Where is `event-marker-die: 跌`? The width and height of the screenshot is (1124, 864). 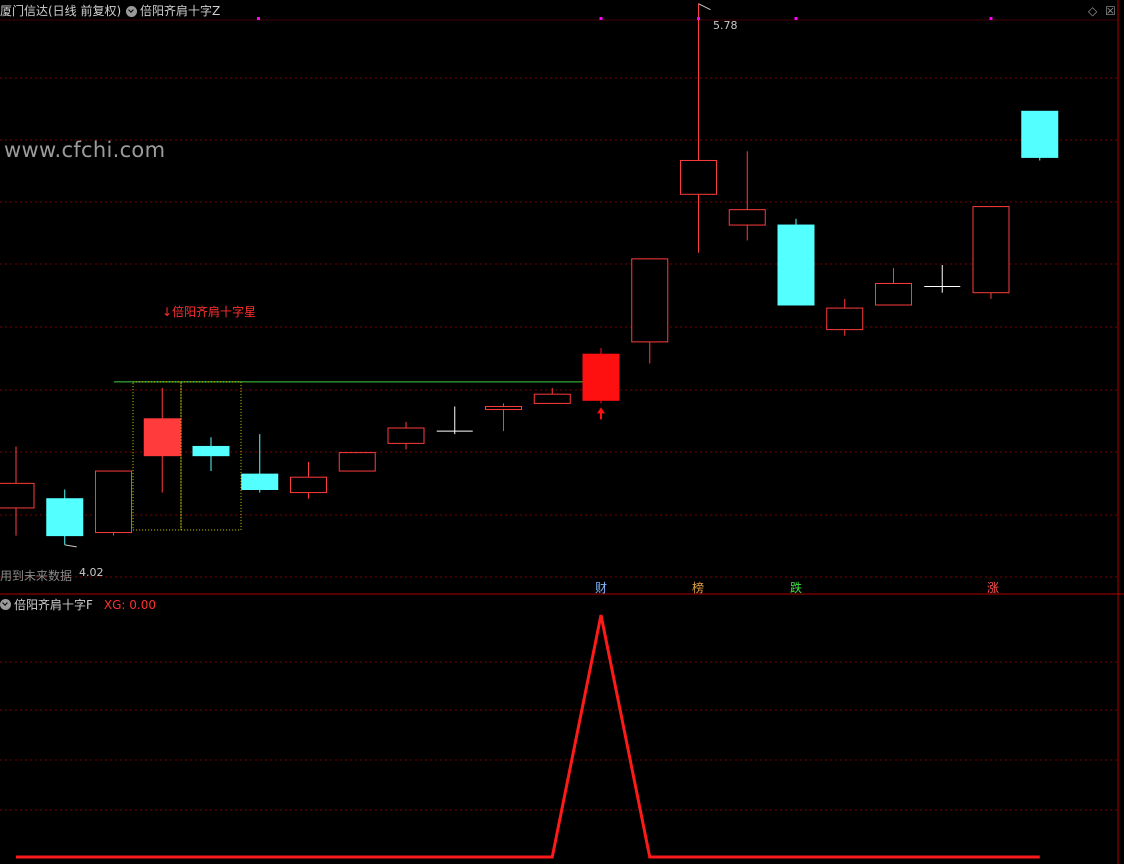 event-marker-die: 跌 is located at coordinates (796, 587).